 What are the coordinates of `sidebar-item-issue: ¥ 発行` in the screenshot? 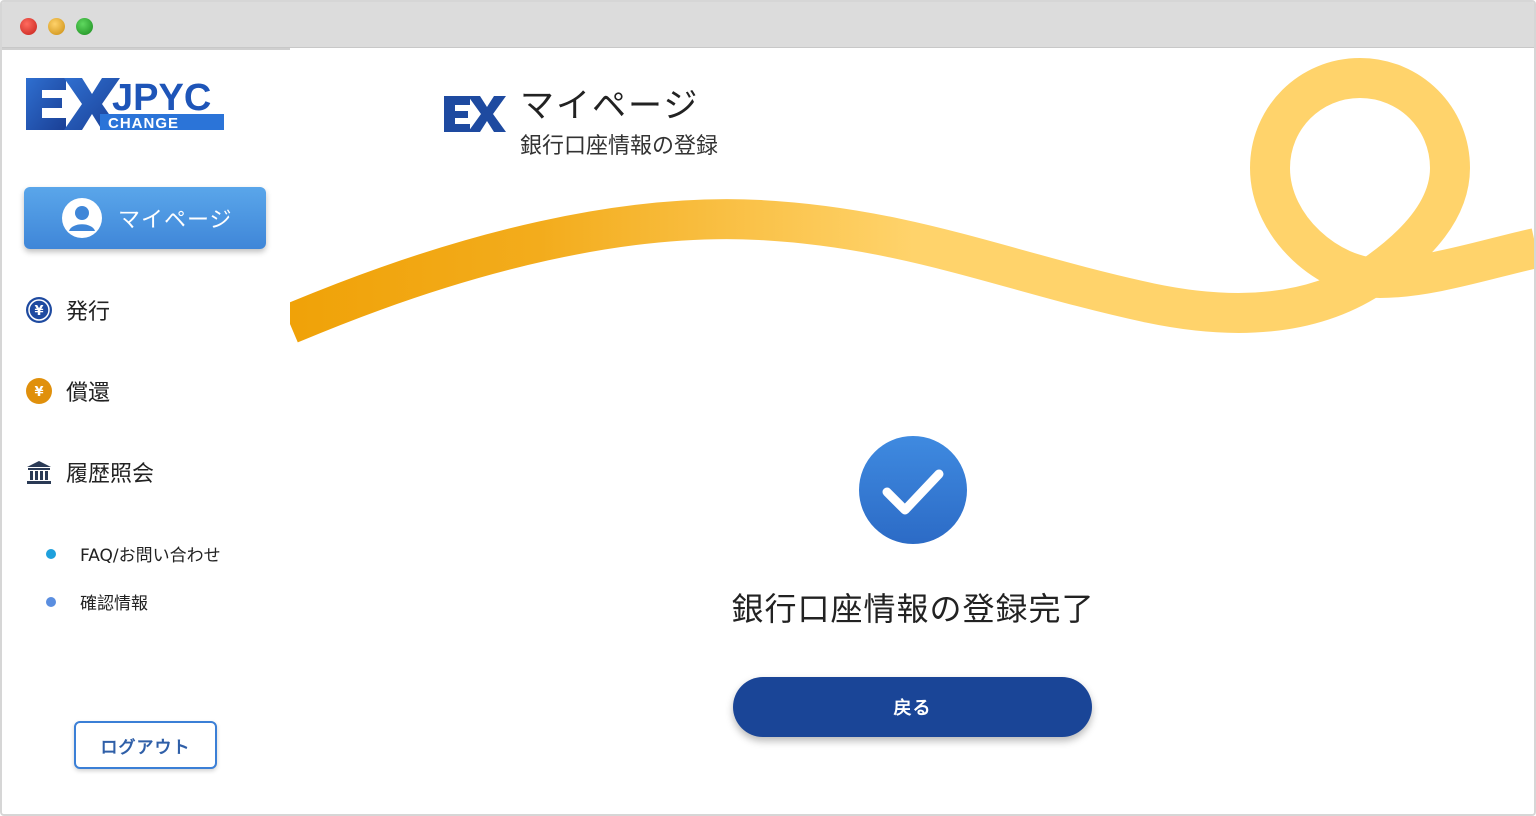 It's located at (67, 310).